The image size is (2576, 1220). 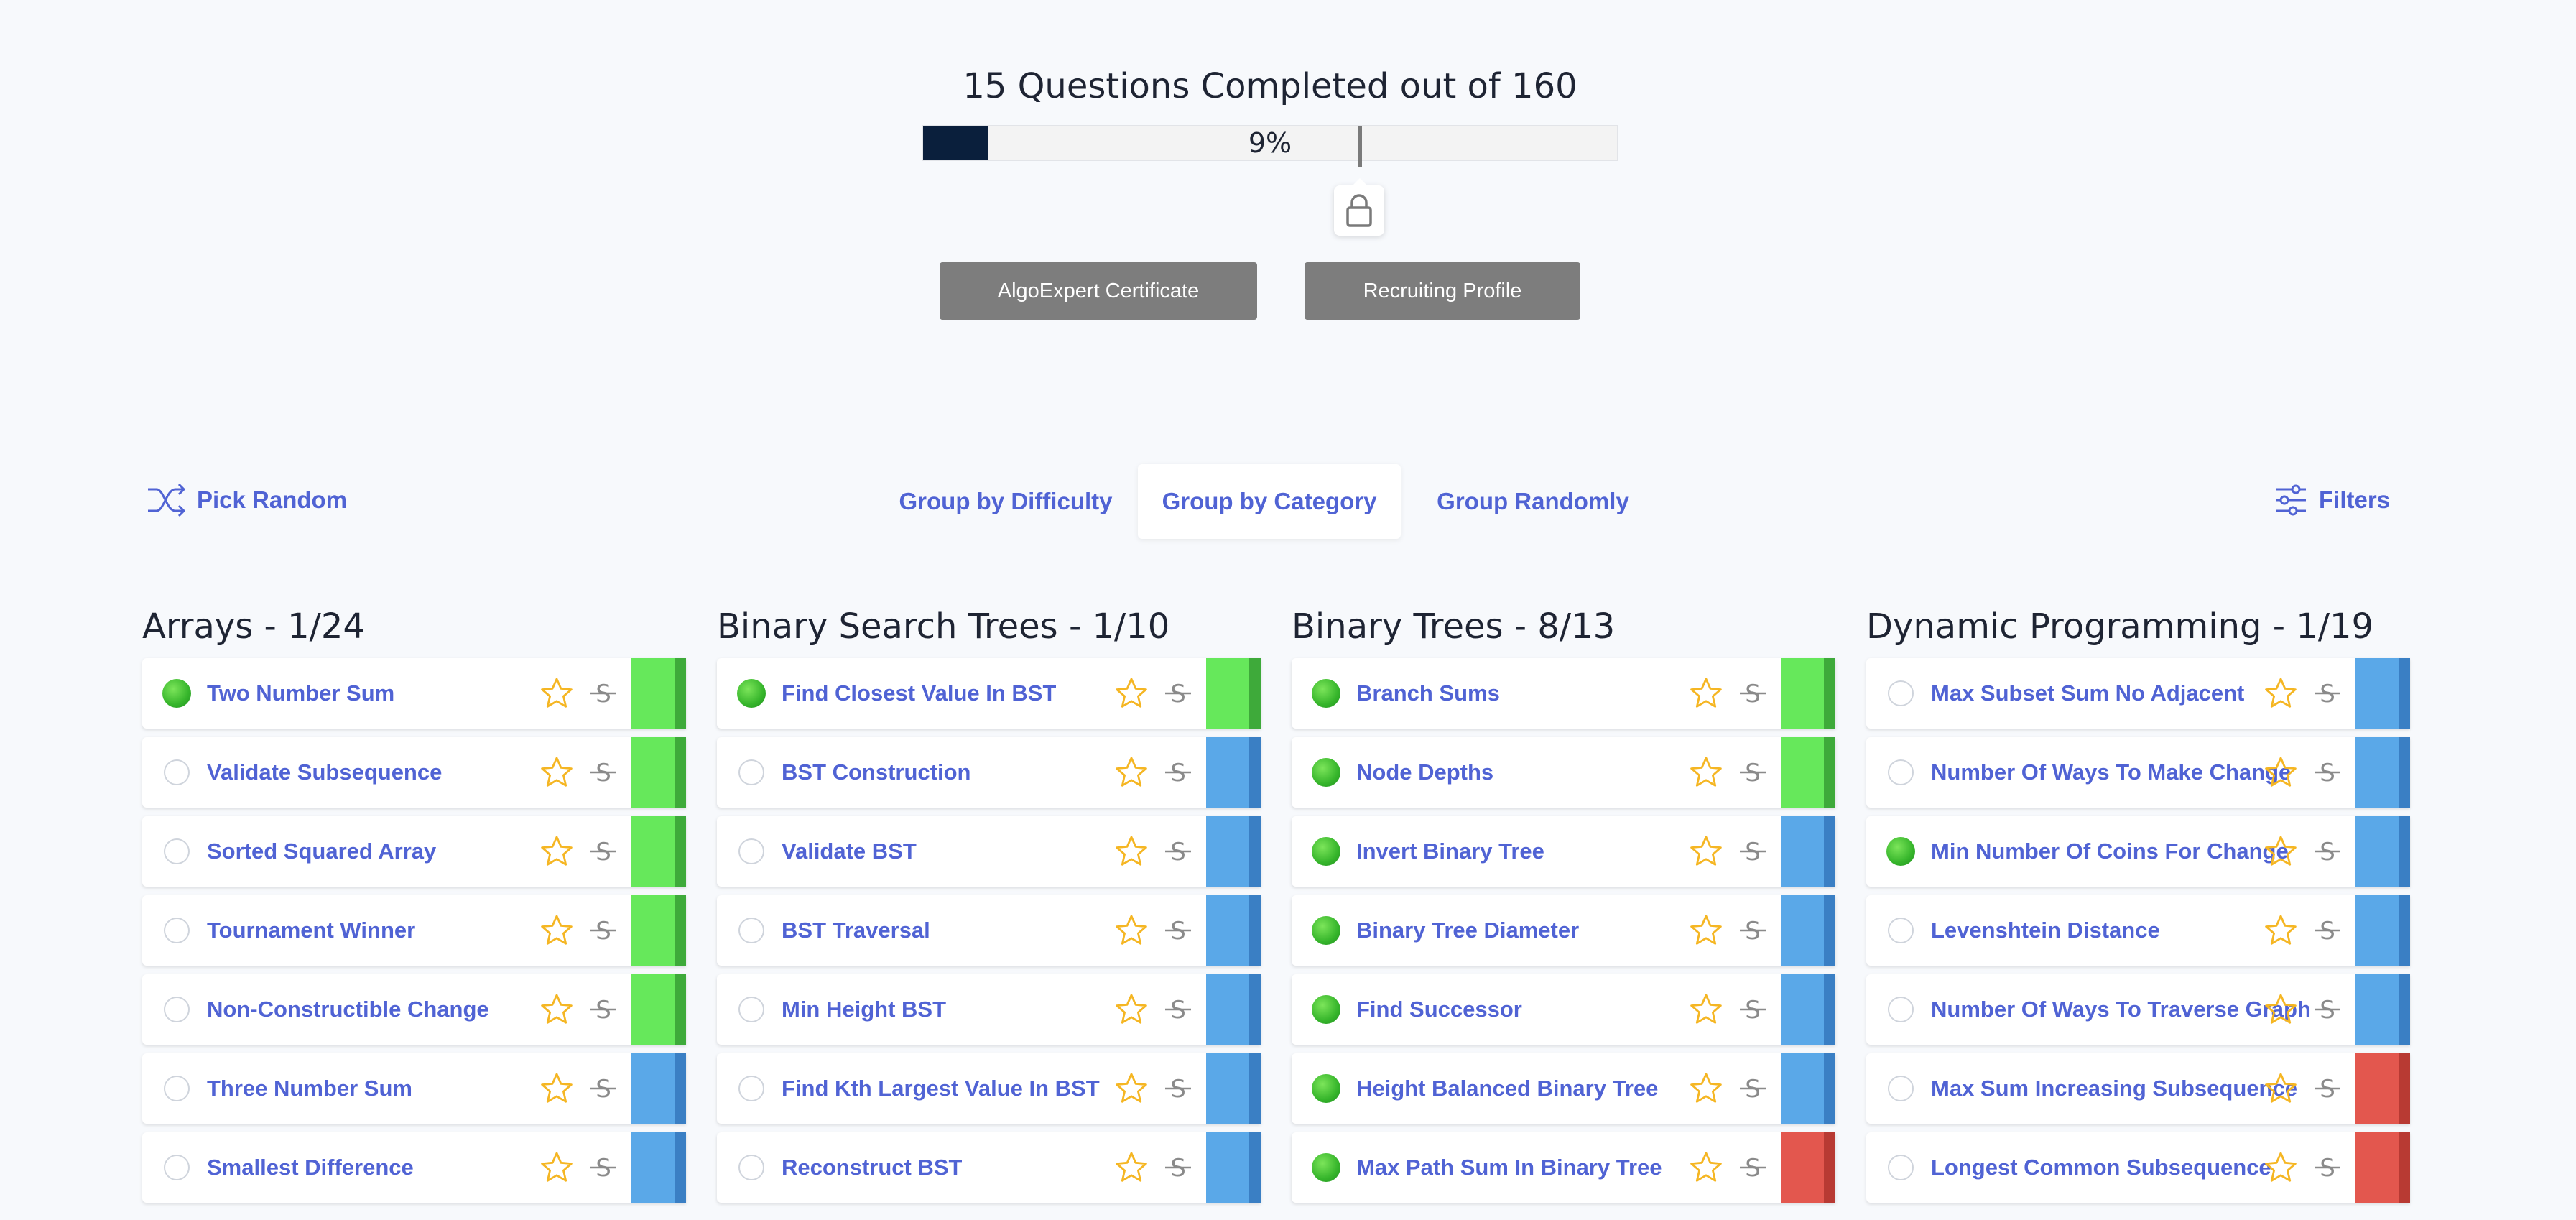 I want to click on question-name-link: Max Sum Increasing Subsequence, so click(x=2125, y=1088).